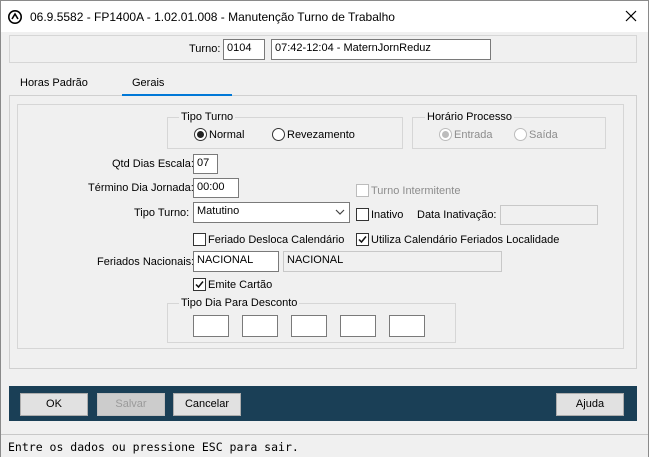 Image resolution: width=649 pixels, height=457 pixels. What do you see at coordinates (362, 190) in the screenshot?
I see `turno-intermitente-checkbox` at bounding box center [362, 190].